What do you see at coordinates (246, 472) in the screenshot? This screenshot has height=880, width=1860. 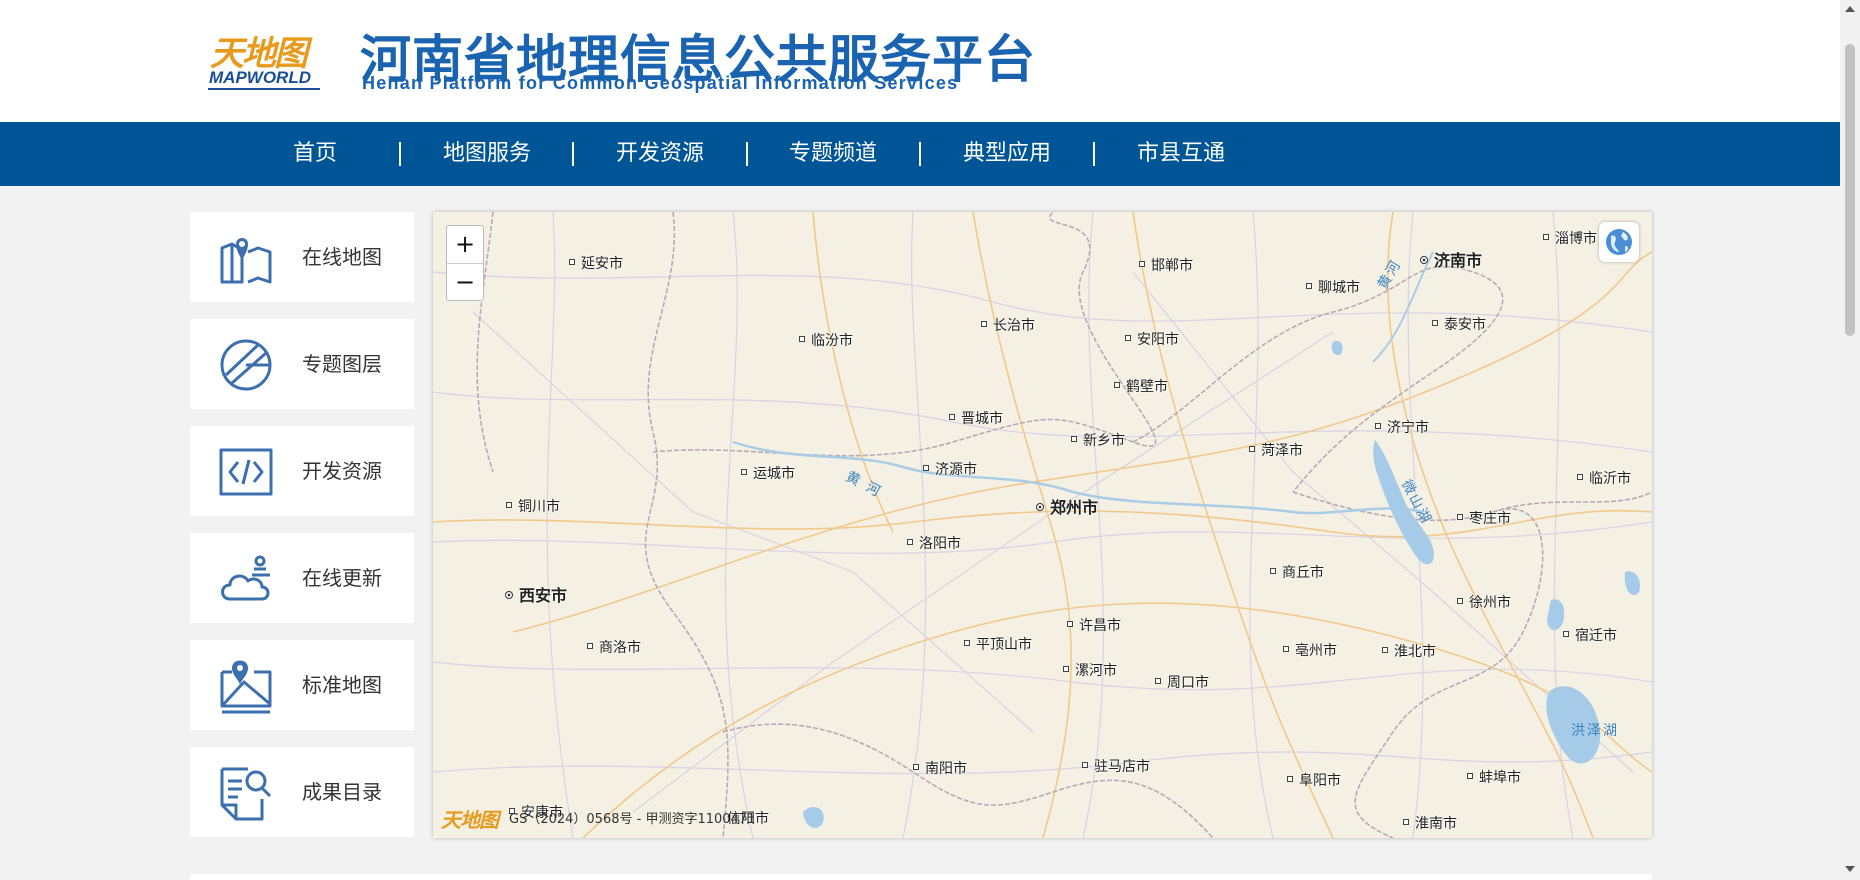 I see `code-icon` at bounding box center [246, 472].